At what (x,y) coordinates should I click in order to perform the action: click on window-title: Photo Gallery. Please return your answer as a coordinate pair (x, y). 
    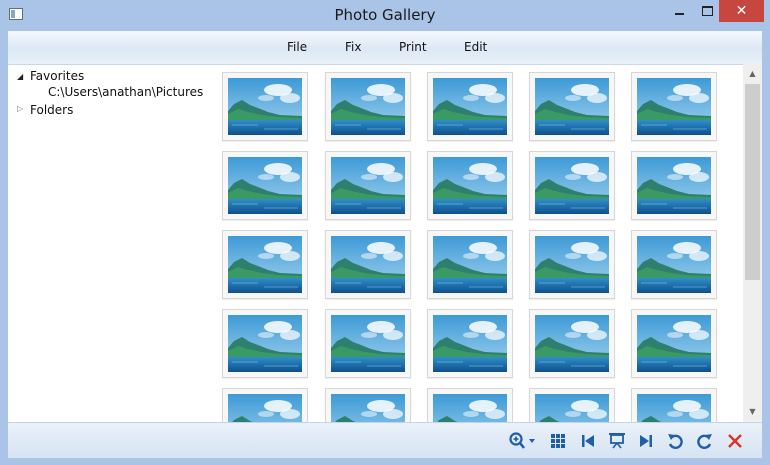
    Looking at the image, I should click on (385, 15).